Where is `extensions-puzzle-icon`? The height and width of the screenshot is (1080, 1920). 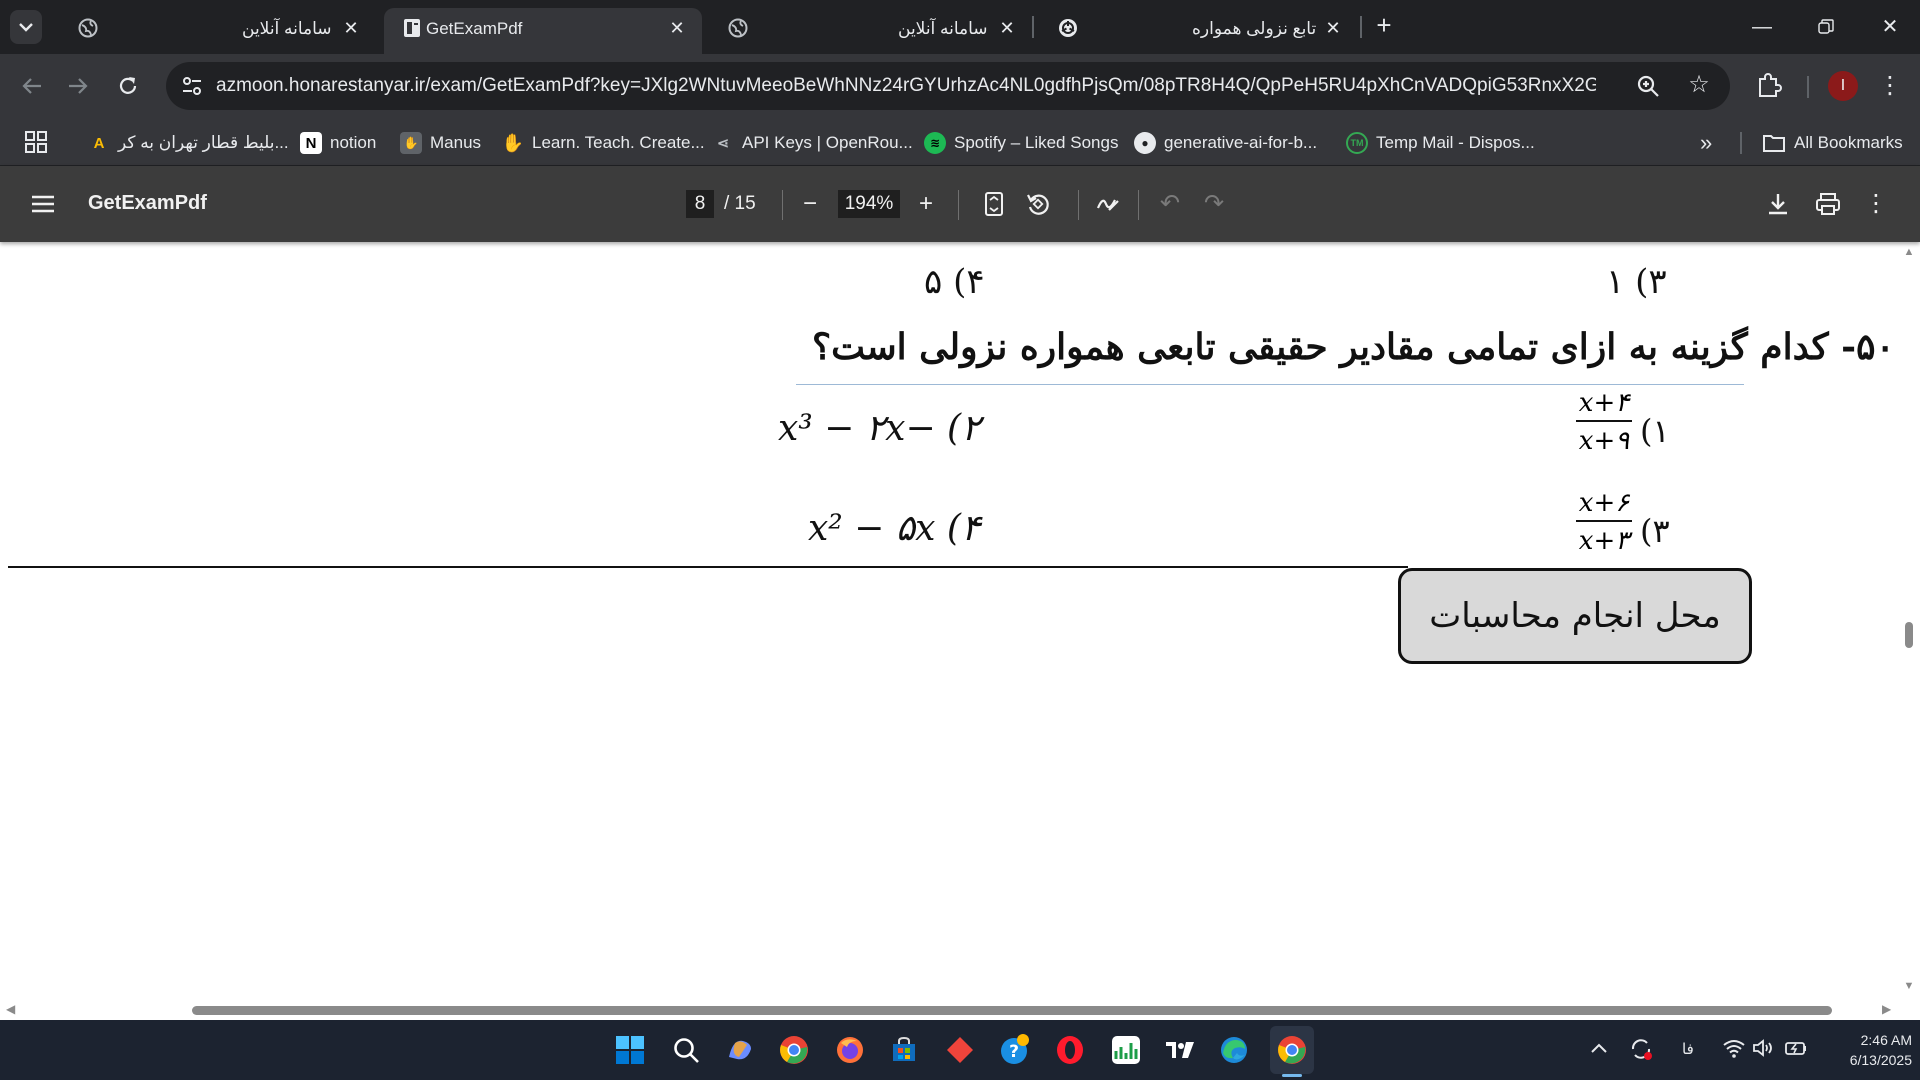 extensions-puzzle-icon is located at coordinates (1769, 85).